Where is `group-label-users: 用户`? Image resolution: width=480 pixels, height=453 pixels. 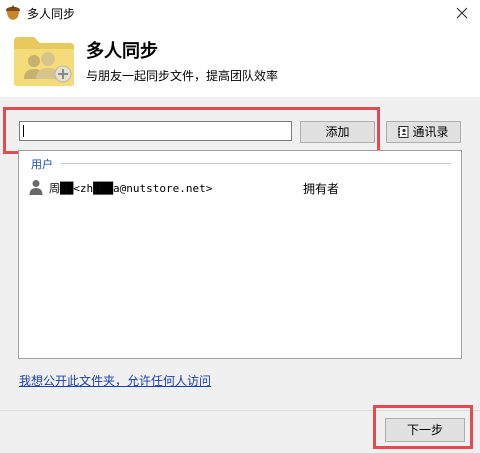
group-label-users: 用户 is located at coordinates (42, 164).